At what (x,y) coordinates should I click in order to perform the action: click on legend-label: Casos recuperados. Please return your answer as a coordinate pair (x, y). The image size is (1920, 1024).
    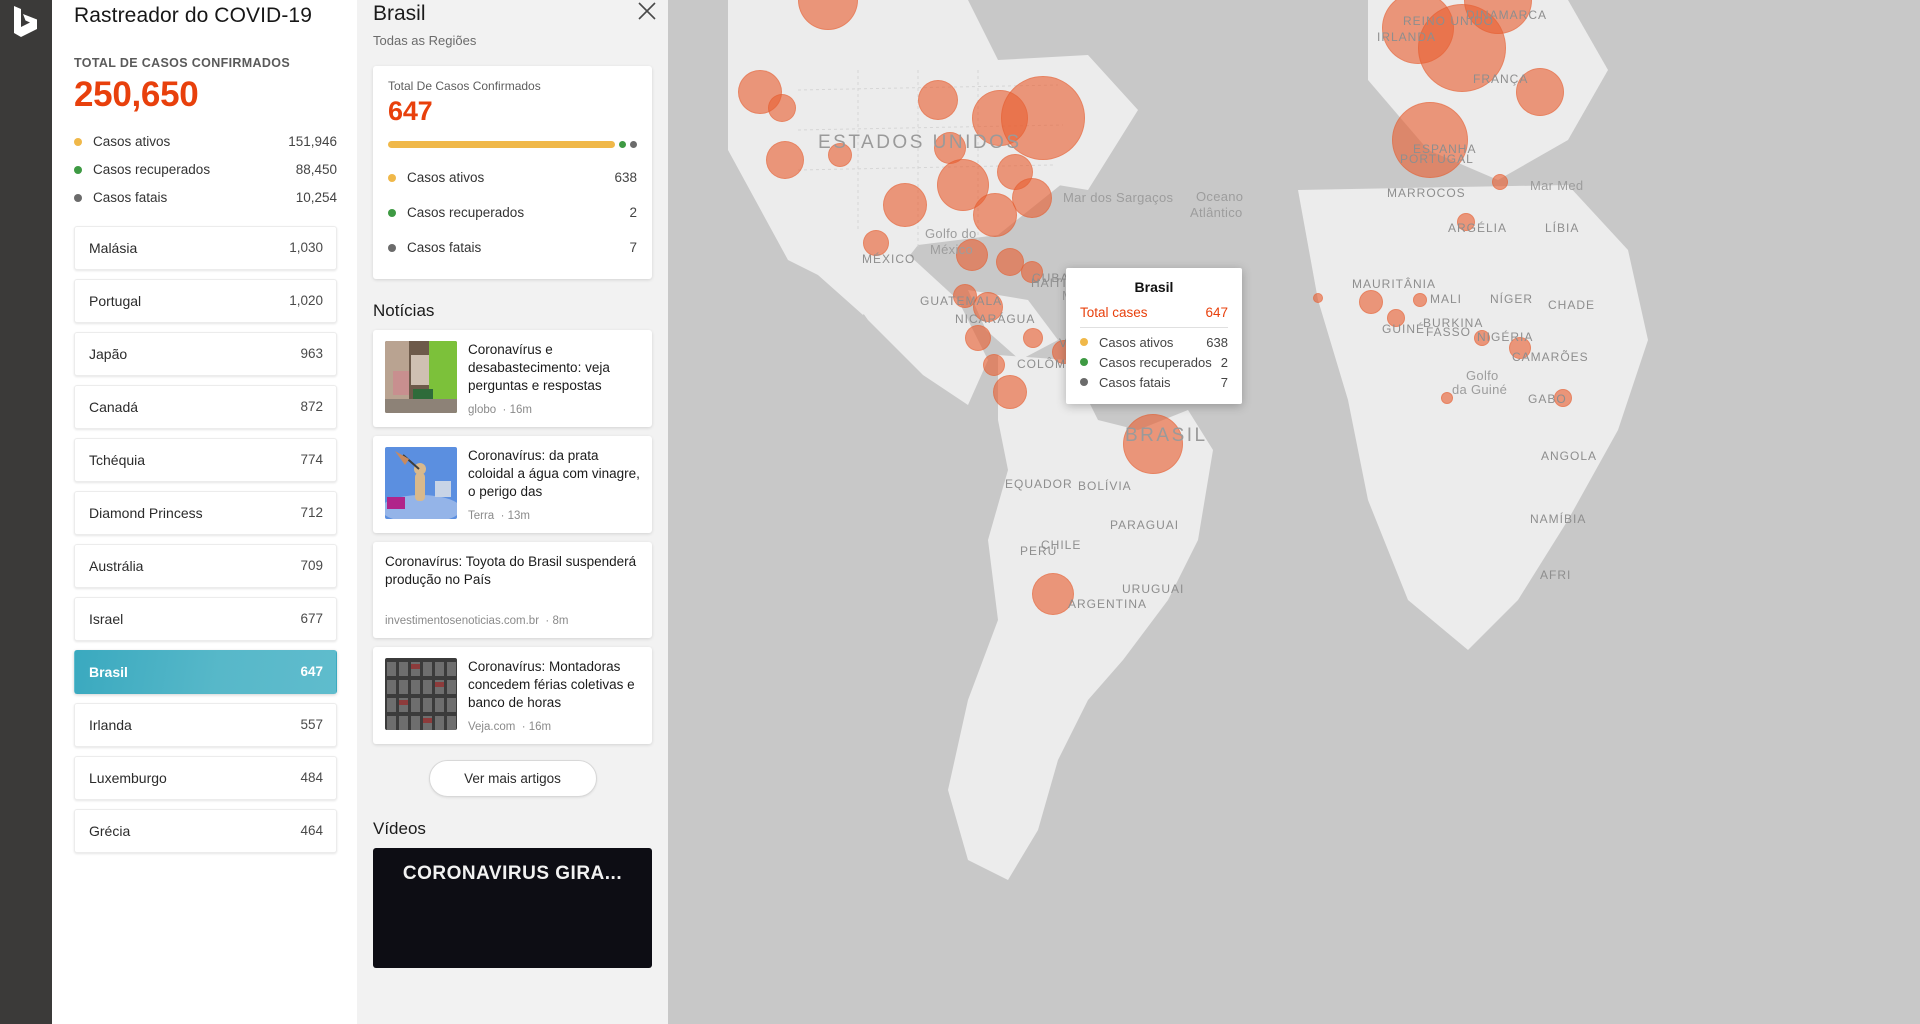
    Looking at the image, I should click on (152, 170).